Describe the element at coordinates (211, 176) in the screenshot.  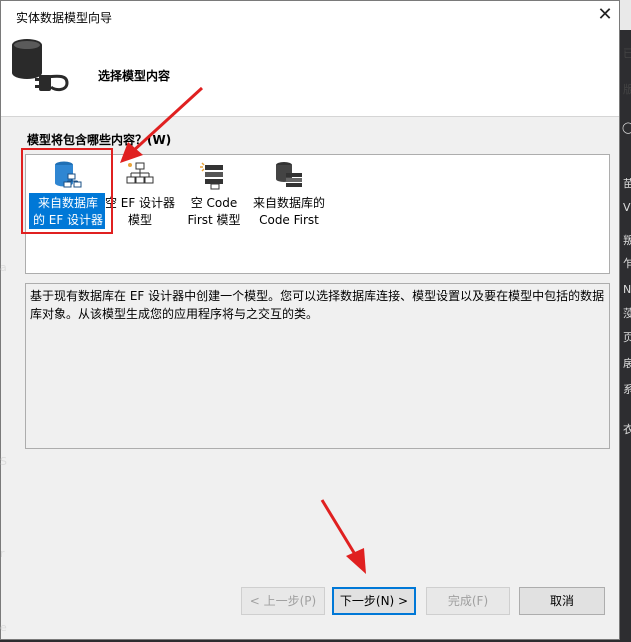
I see `code-first-icon` at that location.